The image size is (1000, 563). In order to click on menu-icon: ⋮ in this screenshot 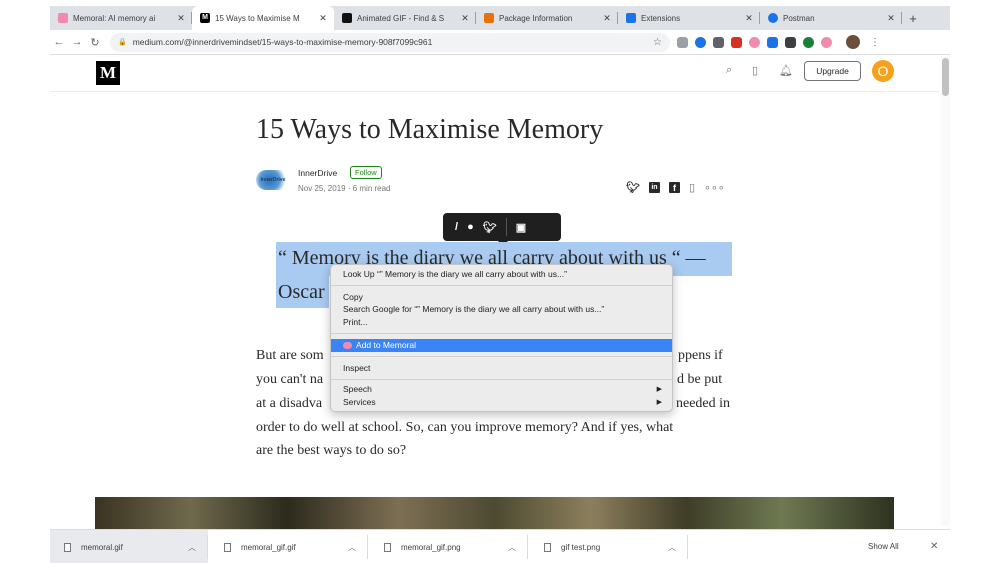, I will do `click(875, 42)`.